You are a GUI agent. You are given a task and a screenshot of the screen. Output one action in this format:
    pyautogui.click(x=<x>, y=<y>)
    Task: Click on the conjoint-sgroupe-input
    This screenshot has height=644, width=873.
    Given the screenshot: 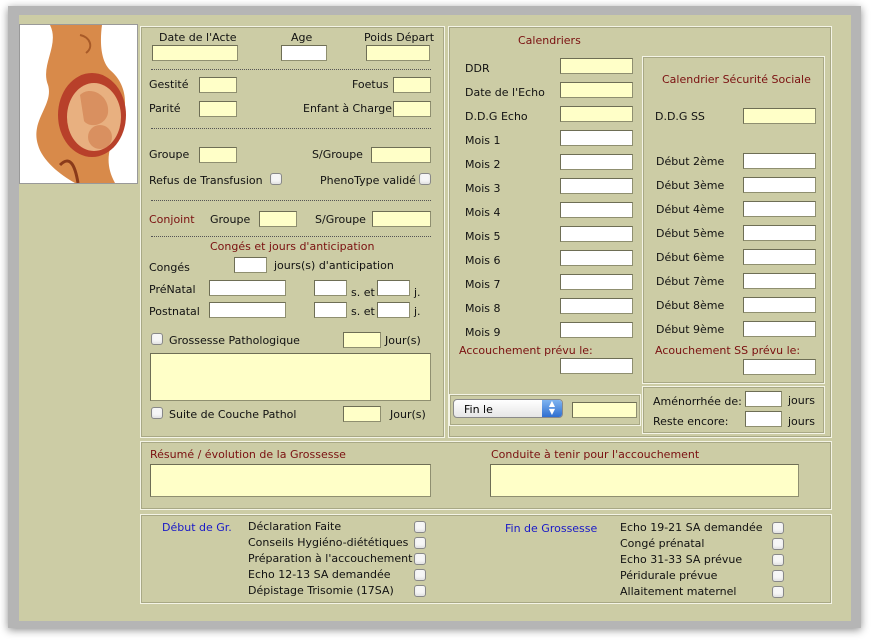 What is the action you would take?
    pyautogui.click(x=401, y=219)
    